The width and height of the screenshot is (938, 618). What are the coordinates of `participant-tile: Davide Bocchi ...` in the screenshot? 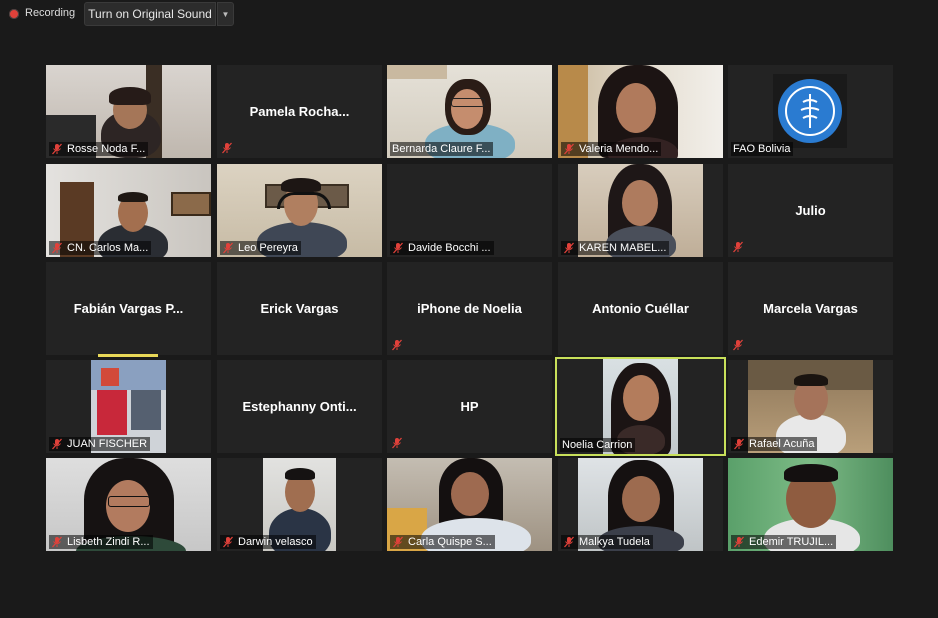 It's located at (469, 210).